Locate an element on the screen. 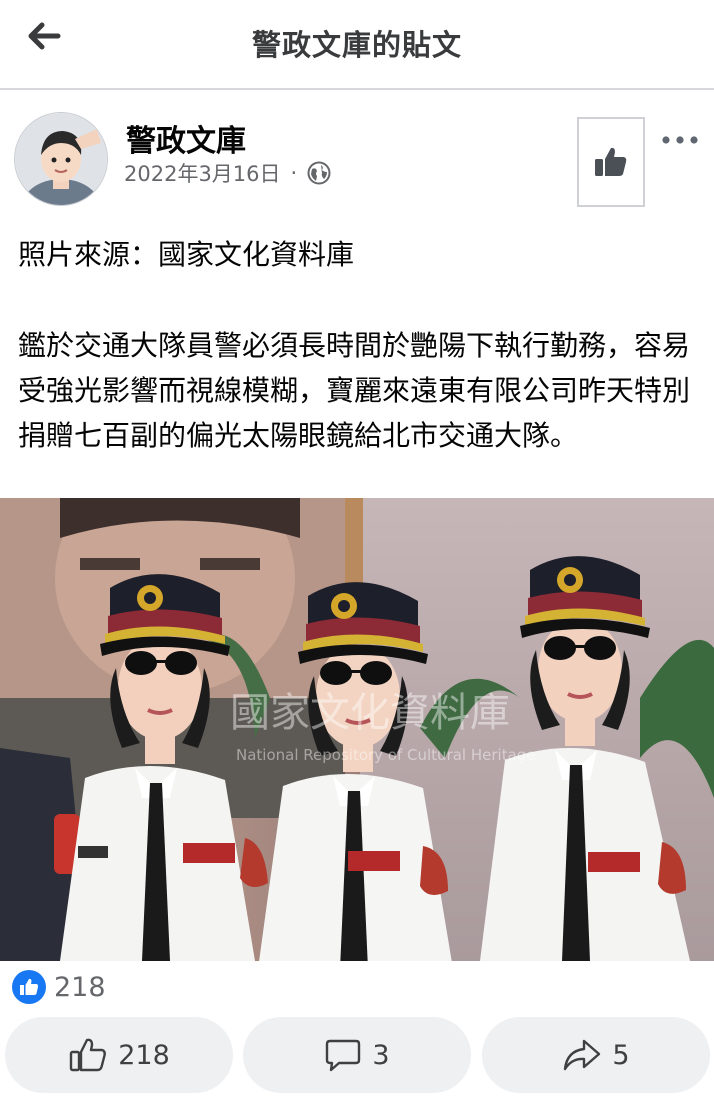  post-meta: 2022年3月16日 · is located at coordinates (227, 173).